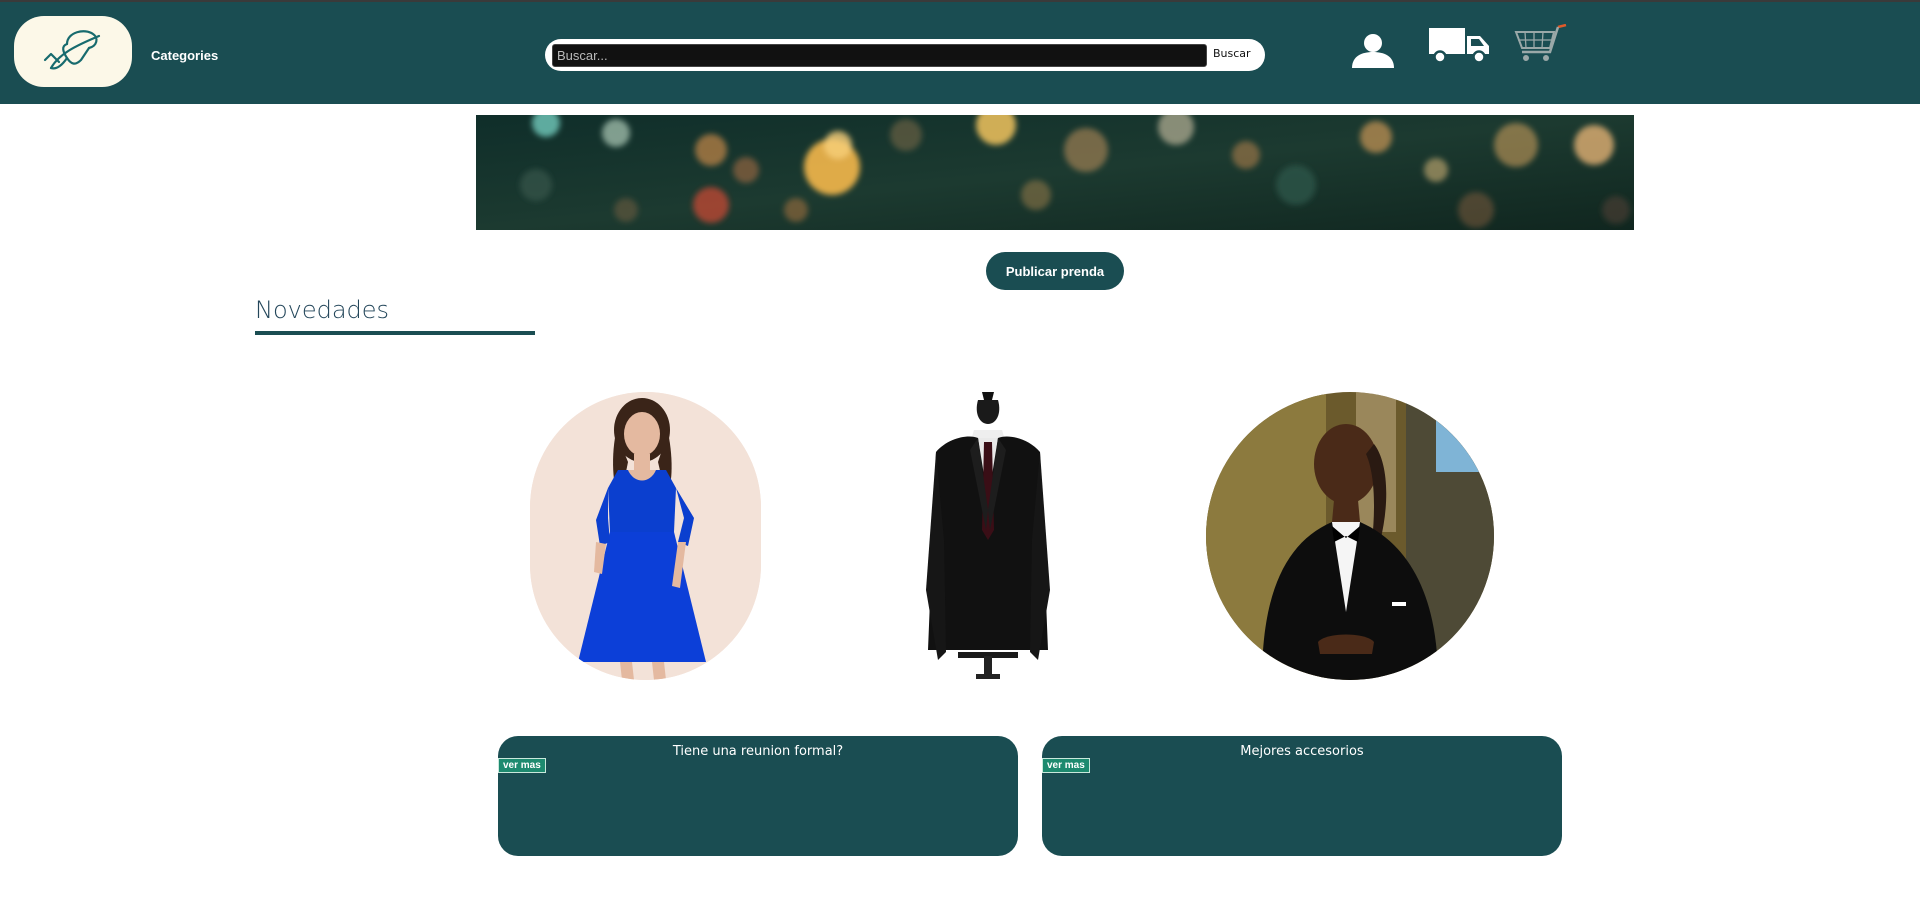 This screenshot has width=1920, height=920. What do you see at coordinates (1302, 796) in the screenshot?
I see `promo-card-accessories: Mejores accesorios ver mas` at bounding box center [1302, 796].